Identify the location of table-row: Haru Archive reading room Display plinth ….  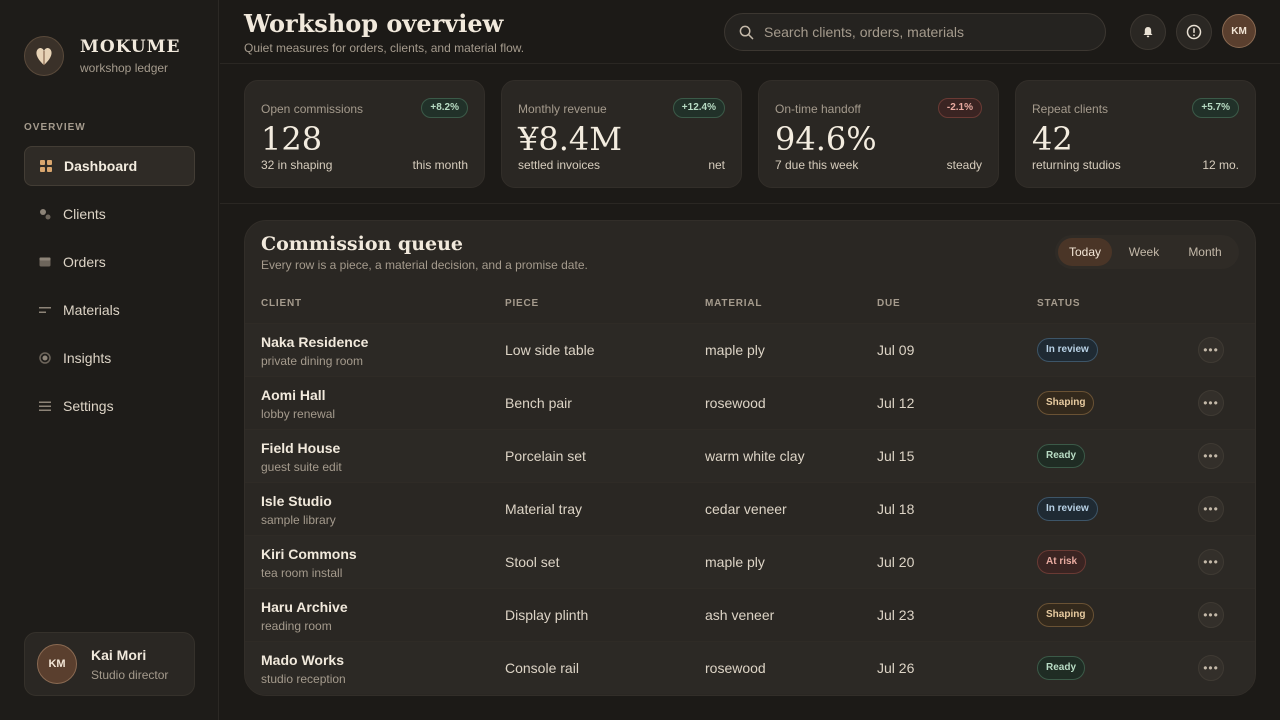
(750, 614).